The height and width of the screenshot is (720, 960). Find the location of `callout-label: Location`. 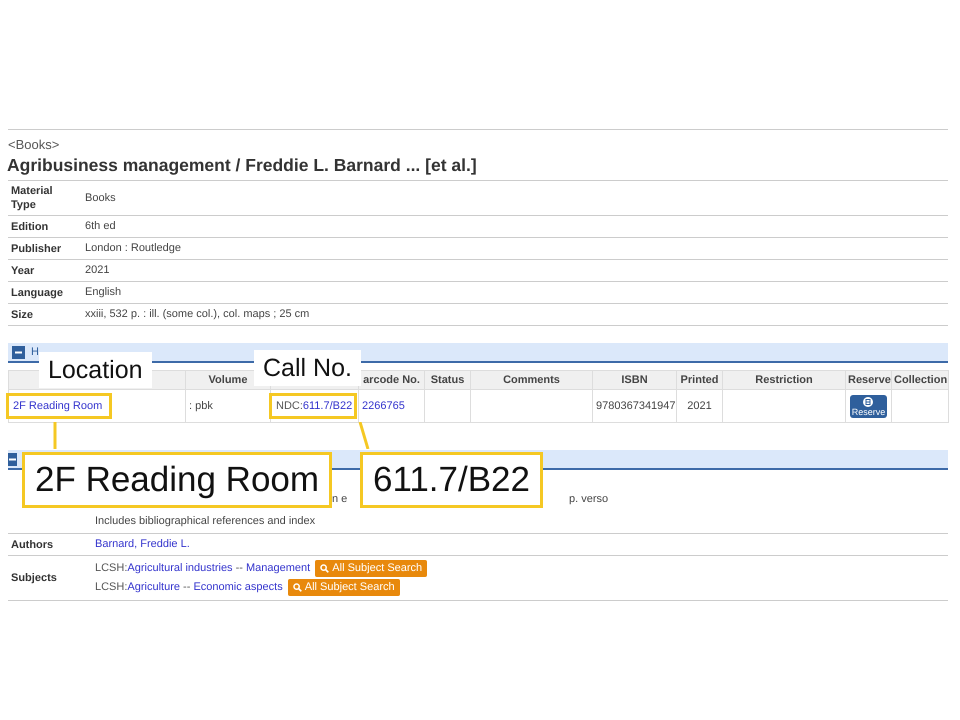

callout-label: Location is located at coordinates (95, 370).